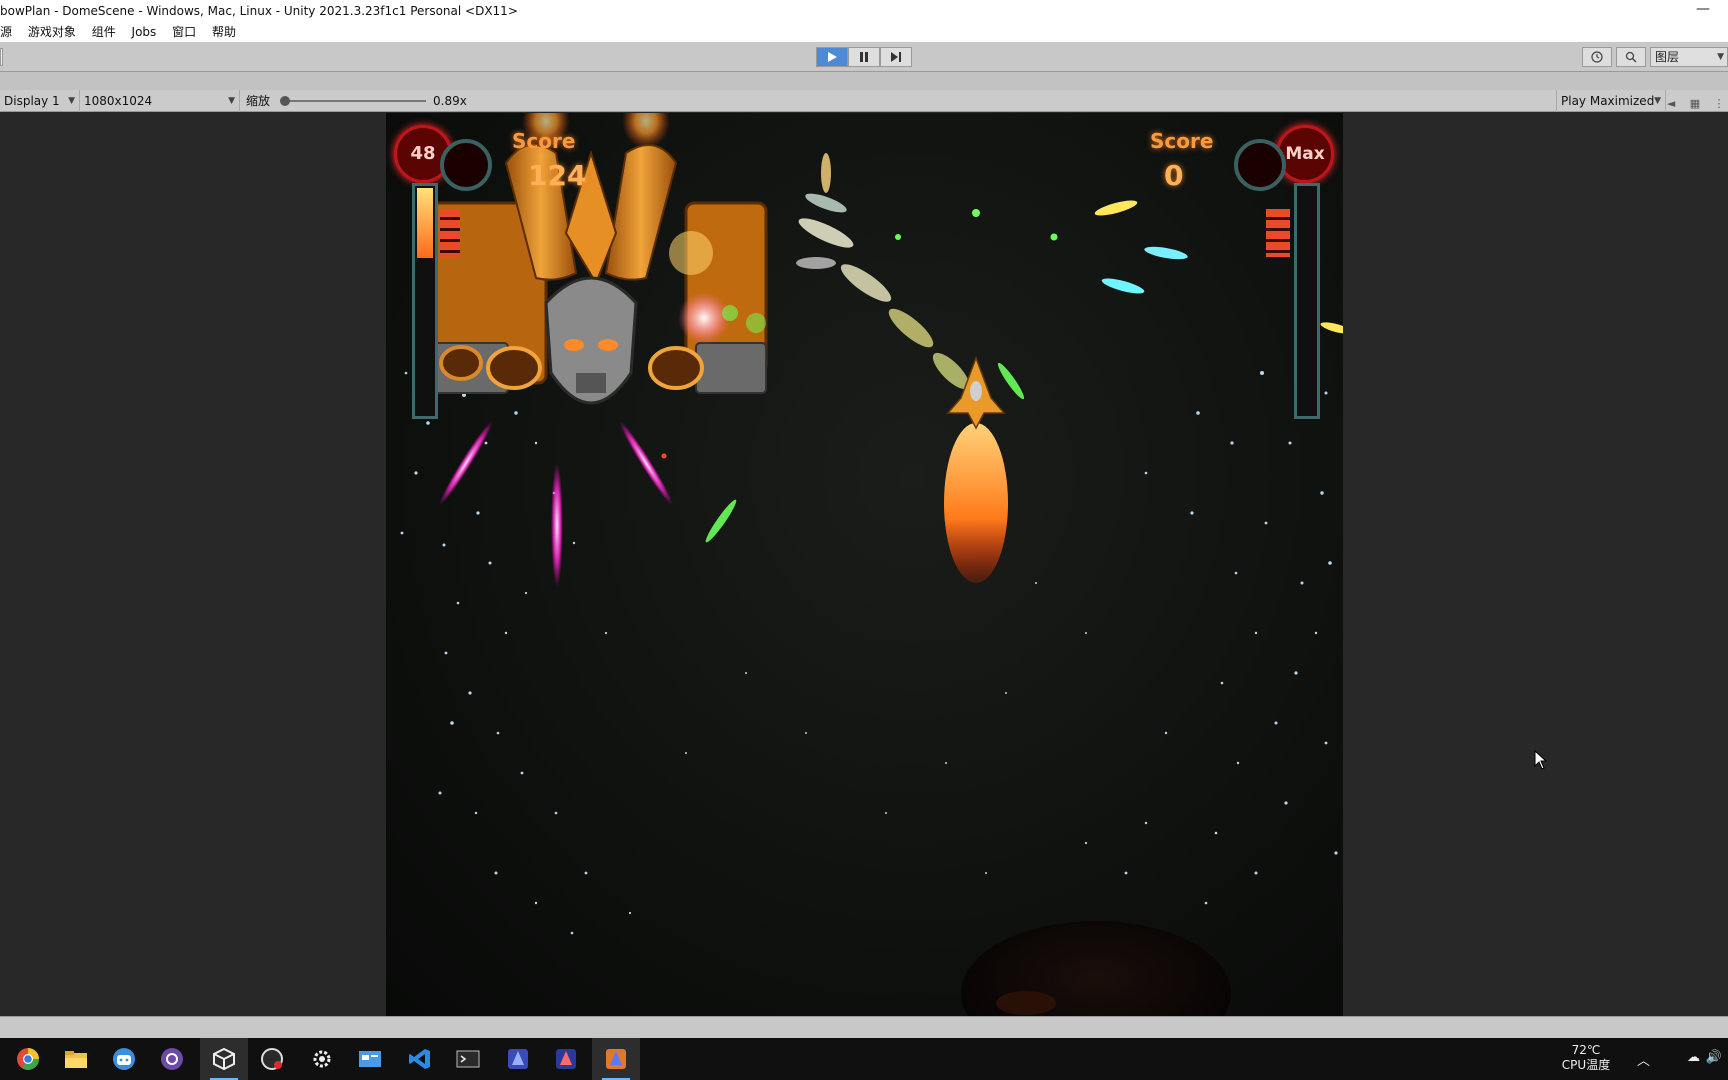  Describe the element at coordinates (1260, 165) in the screenshot. I see `right-gauge-ring` at that location.